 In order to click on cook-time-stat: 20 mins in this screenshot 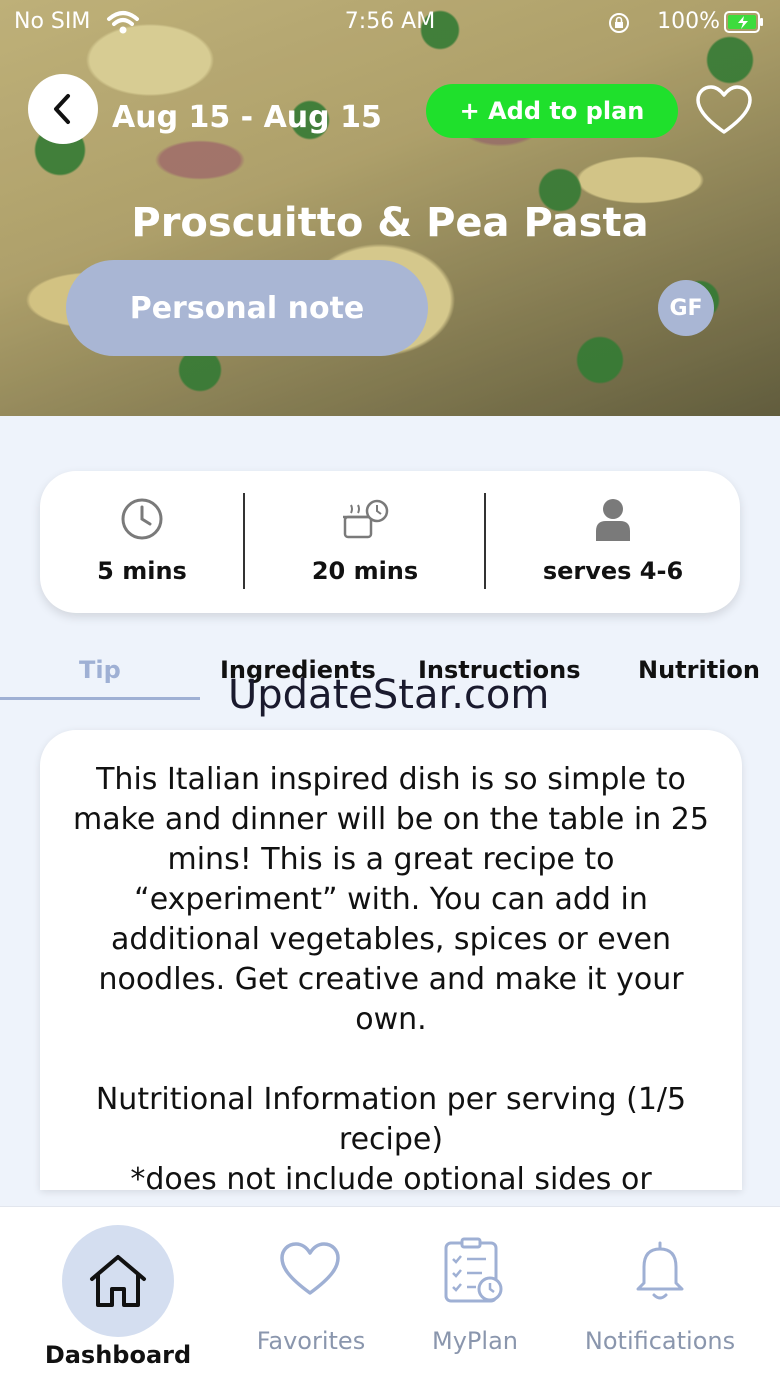, I will do `click(365, 542)`.